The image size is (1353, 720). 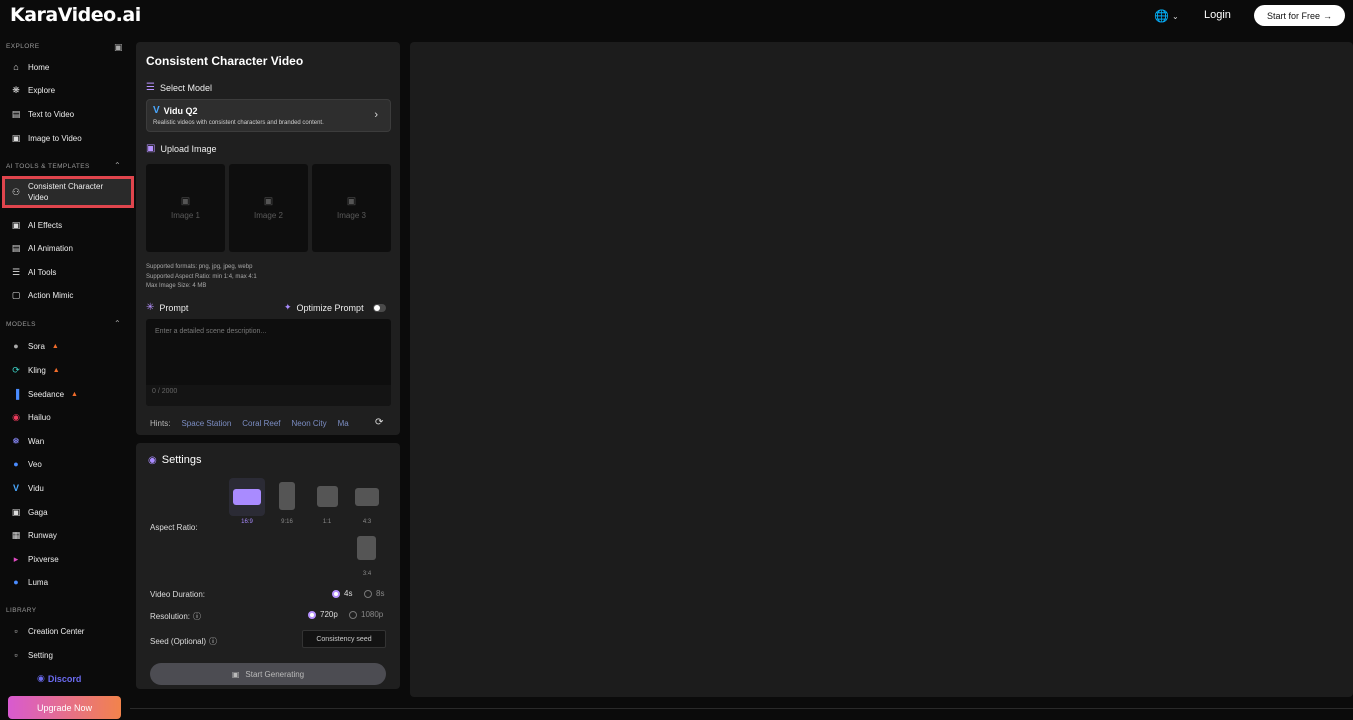 What do you see at coordinates (16, 582) in the screenshot?
I see `luma-icon: ●` at bounding box center [16, 582].